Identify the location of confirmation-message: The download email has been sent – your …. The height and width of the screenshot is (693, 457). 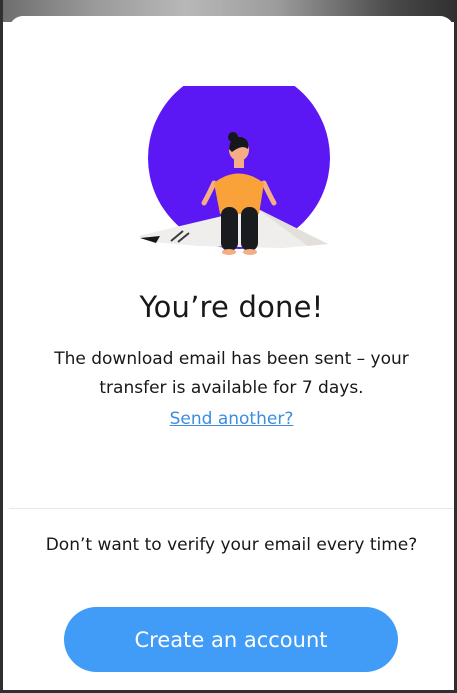
(231, 373).